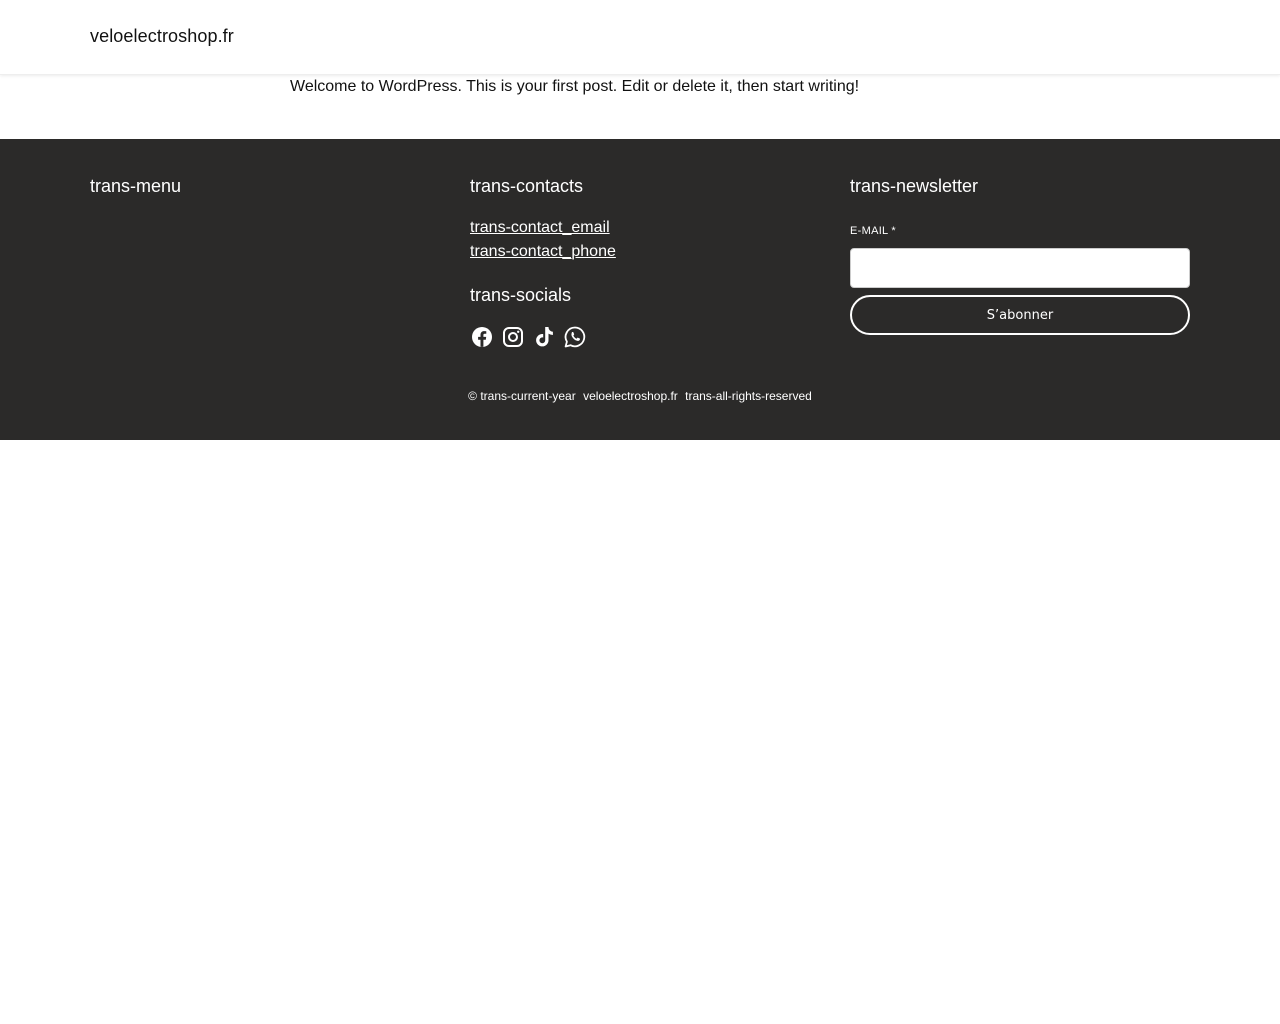 The height and width of the screenshot is (1024, 1280). I want to click on tiktok-icon, so click(544, 337).